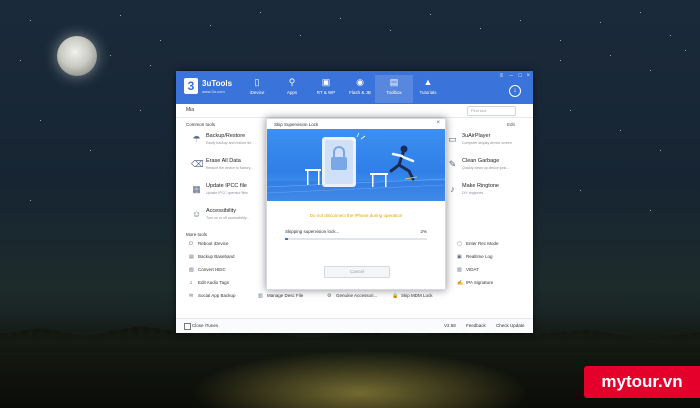 The height and width of the screenshot is (408, 700). Describe the element at coordinates (197, 234) in the screenshot. I see `more-tools-title: More tools` at that location.